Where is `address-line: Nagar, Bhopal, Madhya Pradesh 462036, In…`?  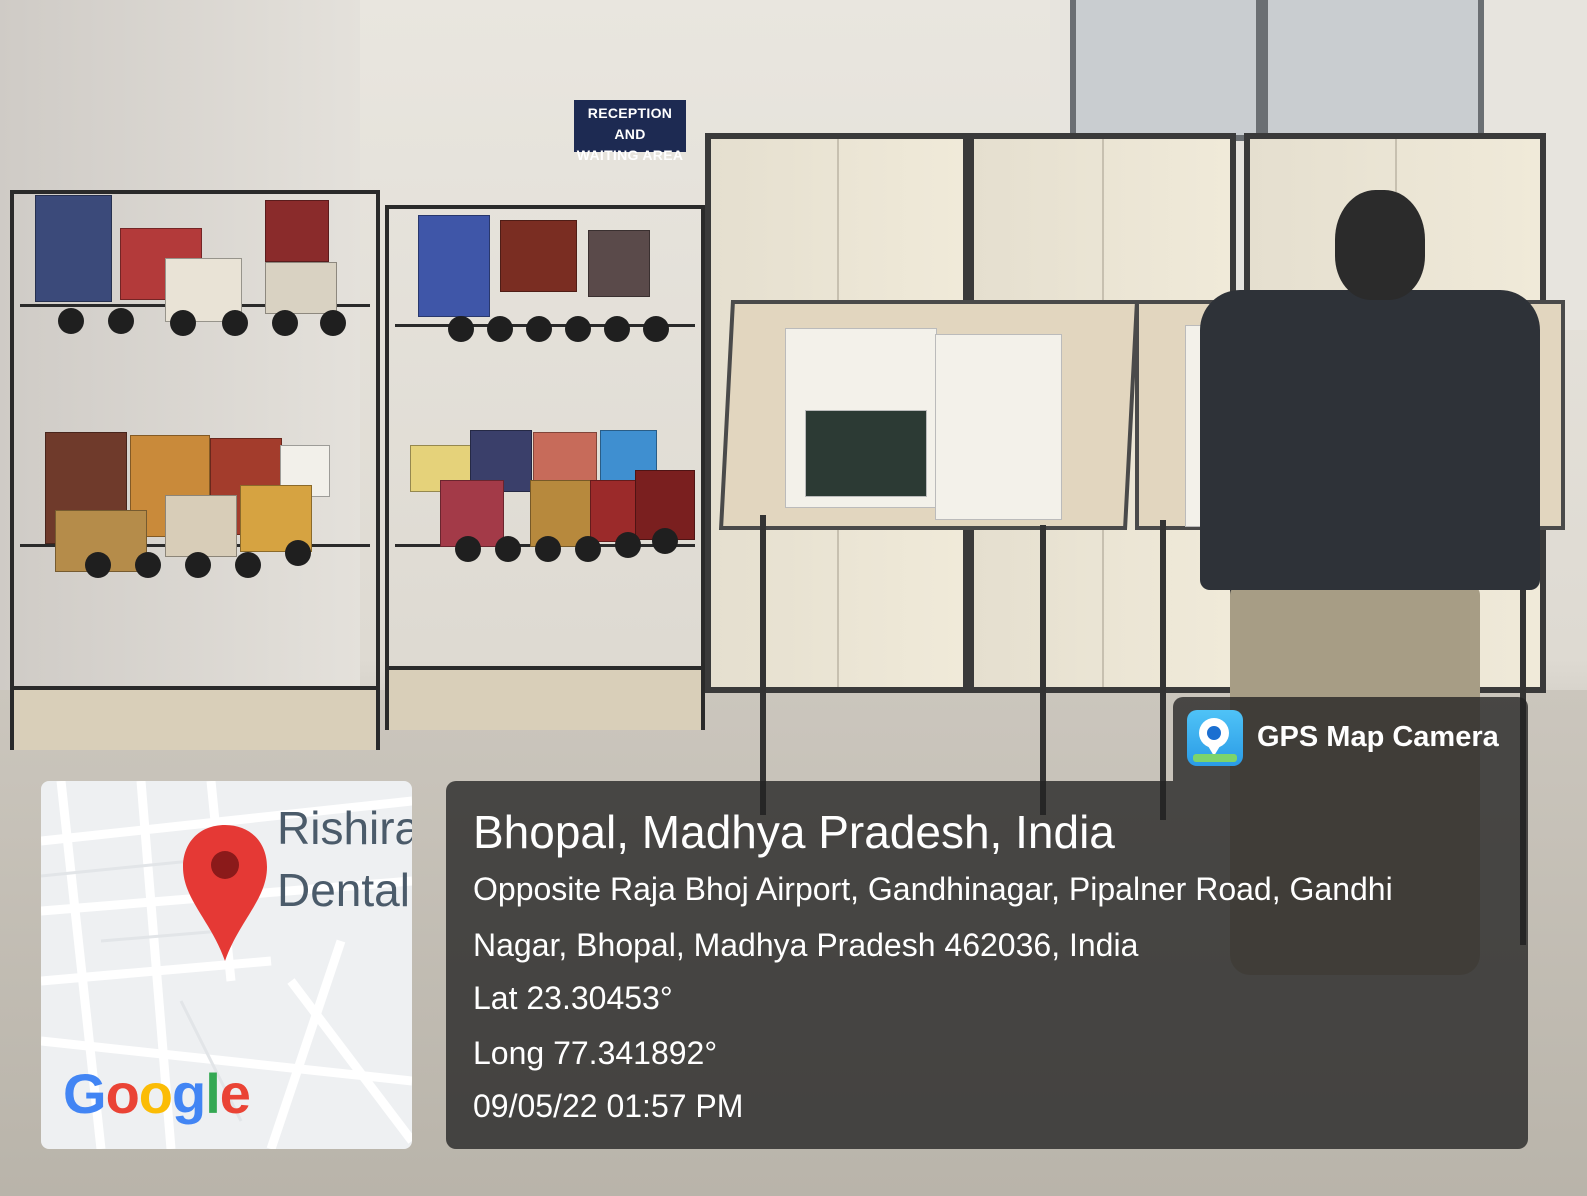
address-line: Nagar, Bhopal, Madhya Pradesh 462036, In… is located at coordinates (806, 945).